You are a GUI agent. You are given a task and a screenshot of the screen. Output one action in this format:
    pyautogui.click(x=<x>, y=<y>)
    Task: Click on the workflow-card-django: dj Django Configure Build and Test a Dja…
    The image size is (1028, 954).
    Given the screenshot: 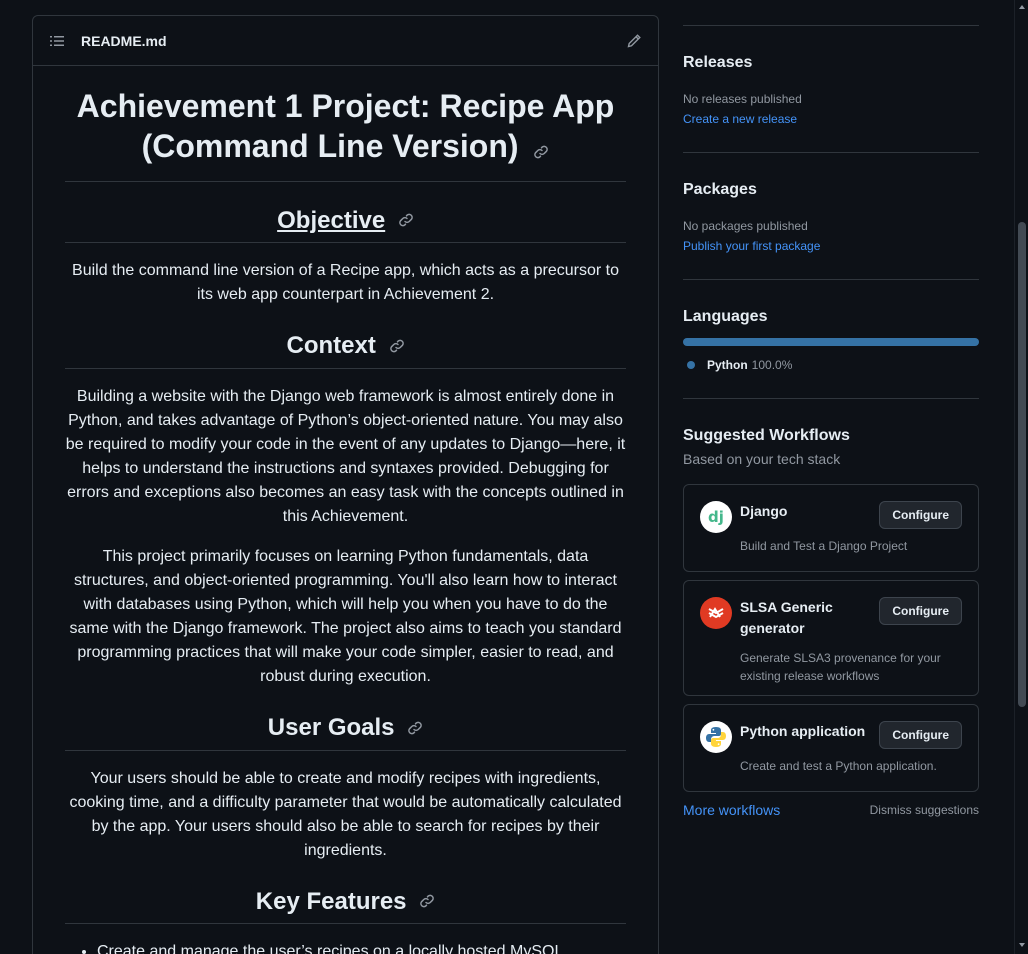 What is the action you would take?
    pyautogui.click(x=831, y=528)
    